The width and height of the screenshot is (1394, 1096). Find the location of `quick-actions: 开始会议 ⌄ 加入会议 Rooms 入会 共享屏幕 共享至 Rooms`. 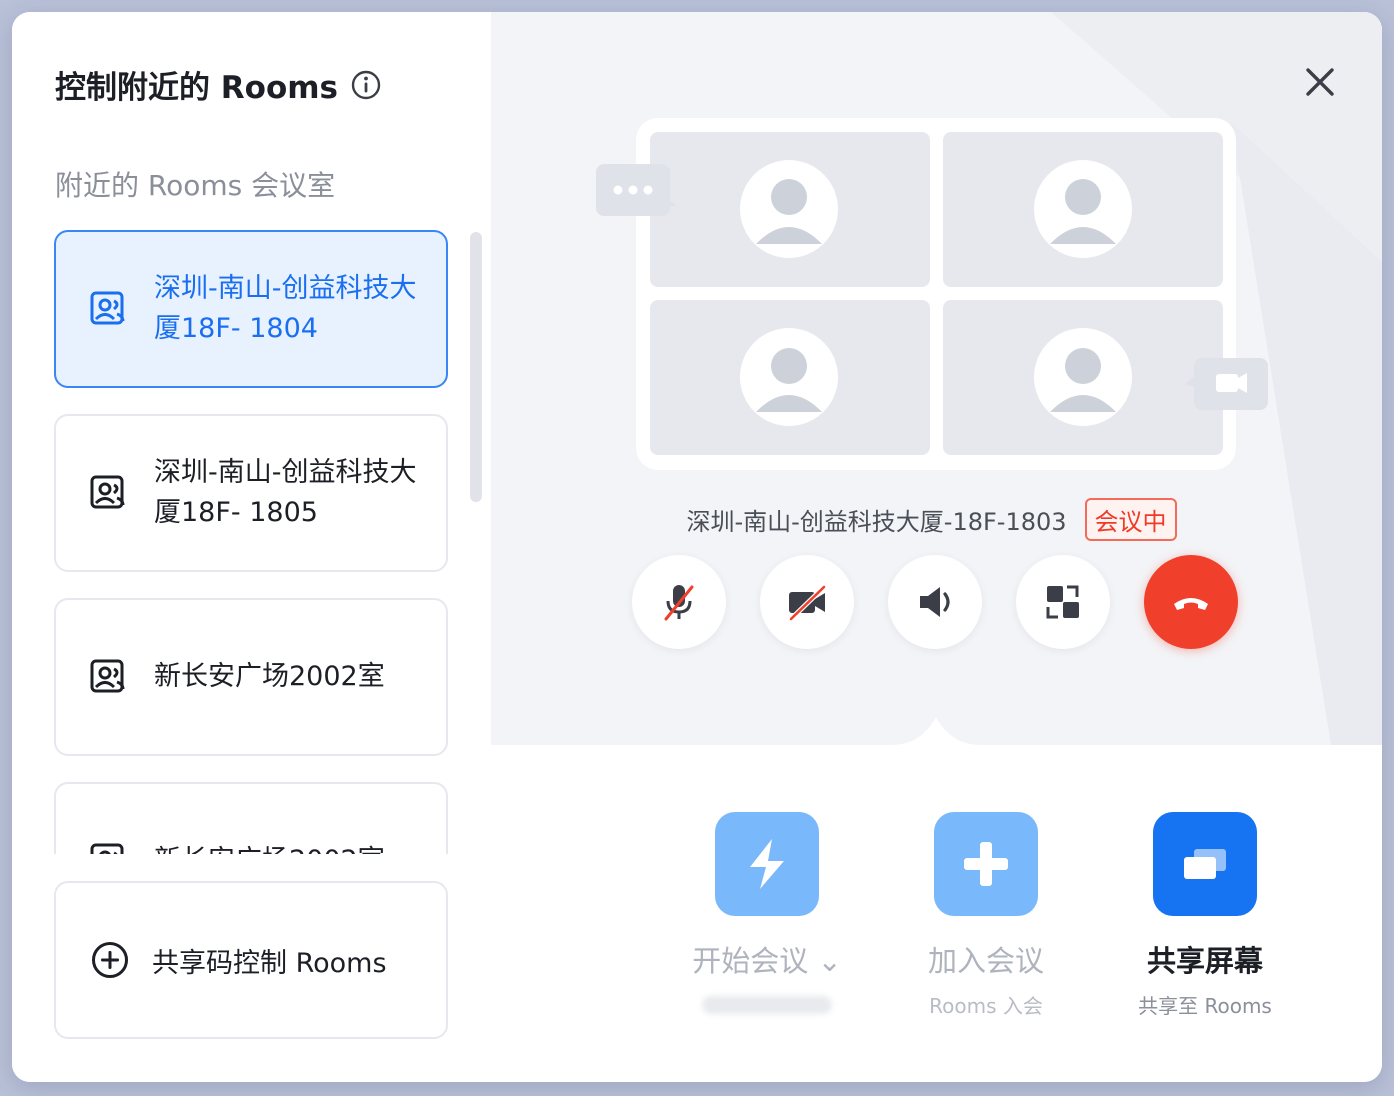

quick-actions: 开始会议 ⌄ 加入会议 Rooms 入会 共享屏幕 共享至 Rooms is located at coordinates (951, 922).